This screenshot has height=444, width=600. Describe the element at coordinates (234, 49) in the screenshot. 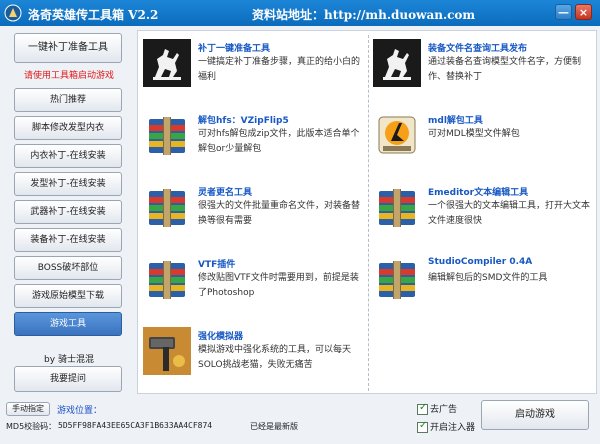

I see `tool-name: 补丁一键准备工具` at that location.